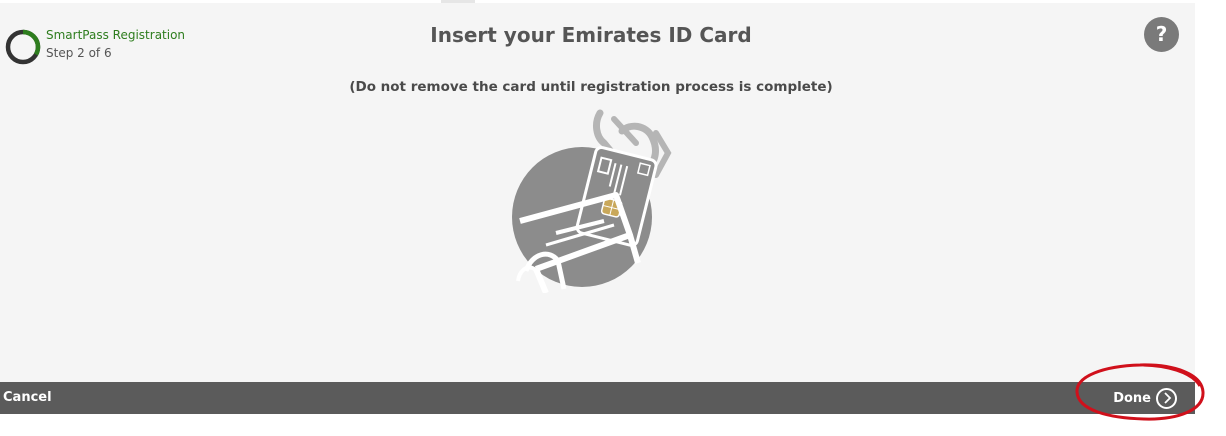 This screenshot has height=436, width=1226. What do you see at coordinates (27, 398) in the screenshot?
I see `cancel-button: Cancel` at bounding box center [27, 398].